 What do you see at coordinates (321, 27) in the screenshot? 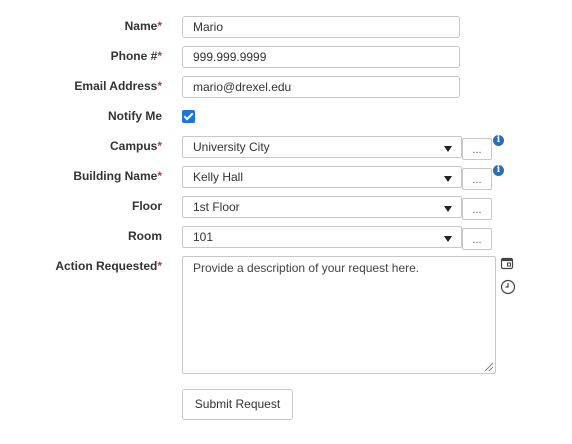
I see `name-input: Mario` at bounding box center [321, 27].